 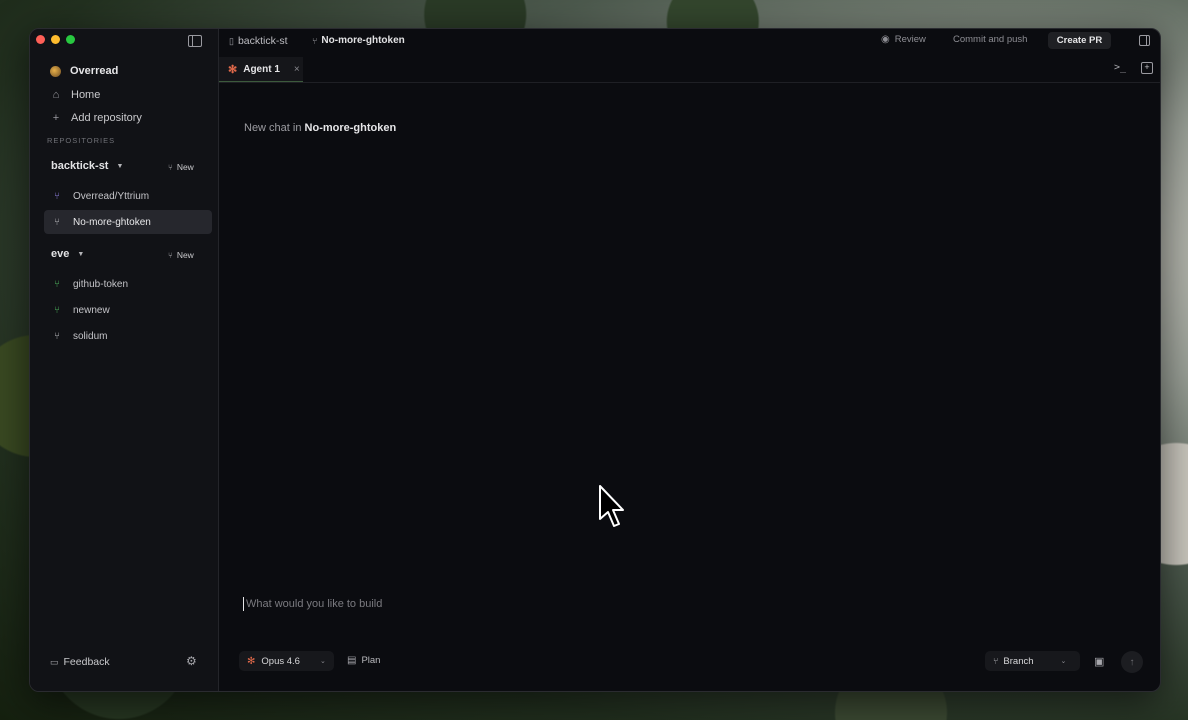 I want to click on sidebar-item-home: ⌂ Home, so click(x=75, y=95).